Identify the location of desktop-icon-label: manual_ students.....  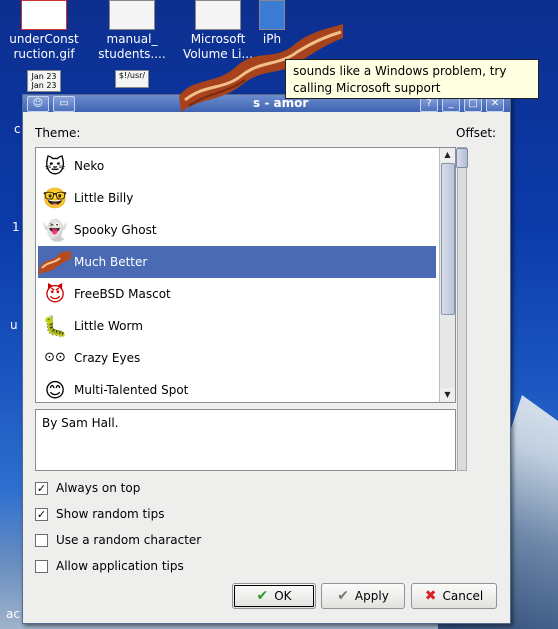
(132, 46).